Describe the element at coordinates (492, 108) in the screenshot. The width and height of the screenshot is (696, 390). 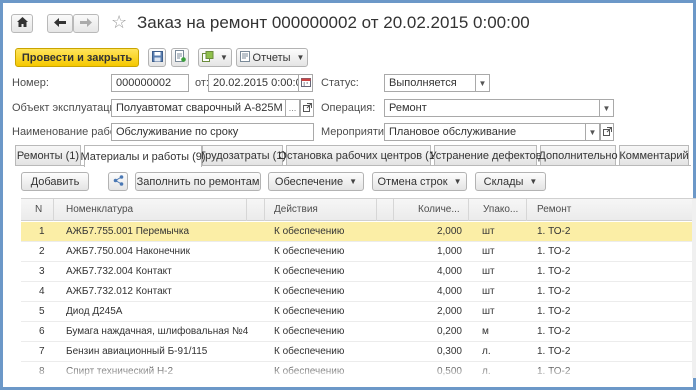
I see `operation-select: Ремонт` at that location.